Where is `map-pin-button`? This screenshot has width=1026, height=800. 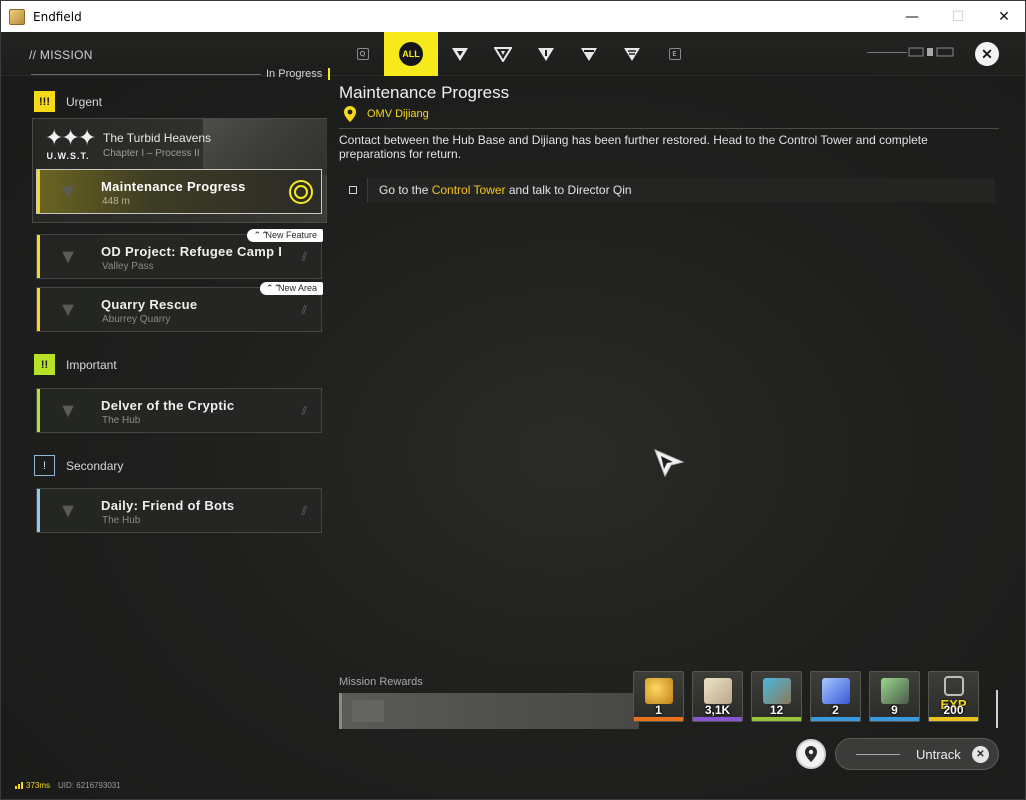 map-pin-button is located at coordinates (811, 754).